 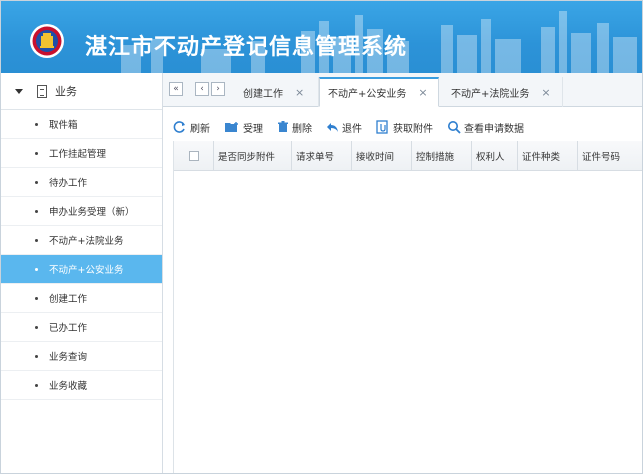 I want to click on grid-header-row: 是否同步附件 请求单号 接收时间 控制措施 权利人 证件种类 证件号码, so click(x=408, y=155).